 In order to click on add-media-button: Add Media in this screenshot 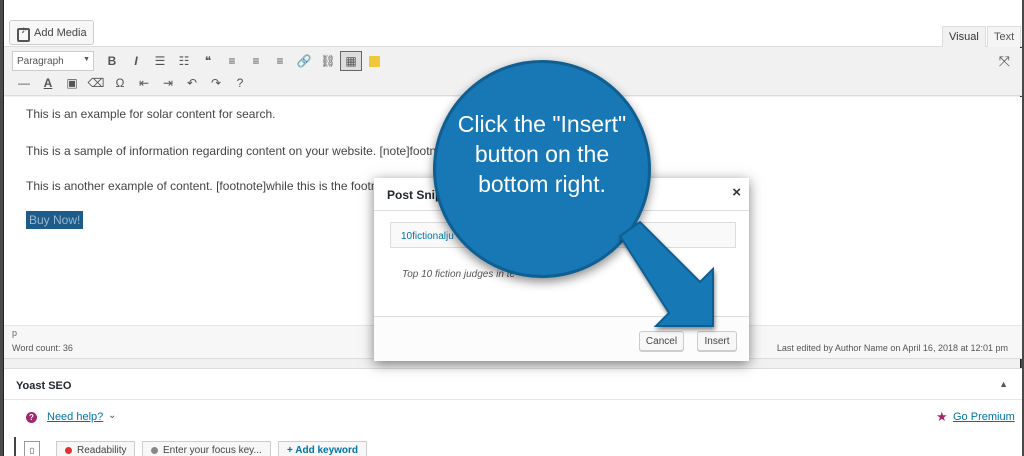, I will do `click(51, 32)`.